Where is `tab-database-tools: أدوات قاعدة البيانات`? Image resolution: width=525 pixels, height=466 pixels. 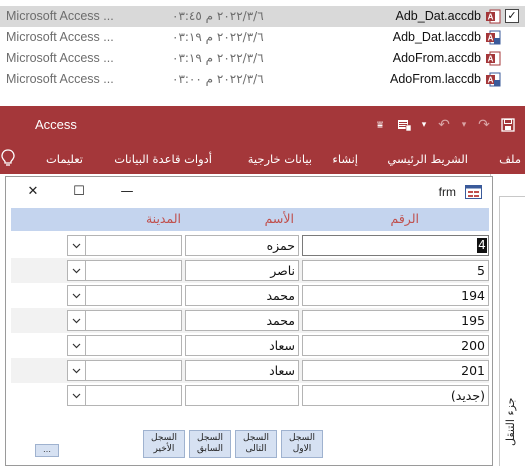 tab-database-tools: أدوات قاعدة البيانات is located at coordinates (163, 159).